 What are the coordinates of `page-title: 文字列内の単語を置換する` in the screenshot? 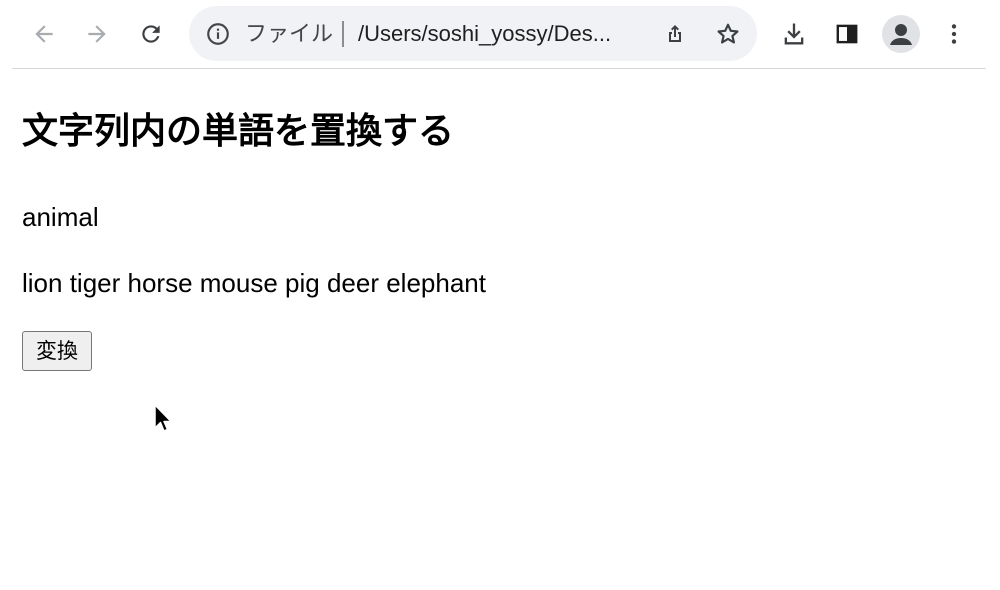 It's located at (238, 131).